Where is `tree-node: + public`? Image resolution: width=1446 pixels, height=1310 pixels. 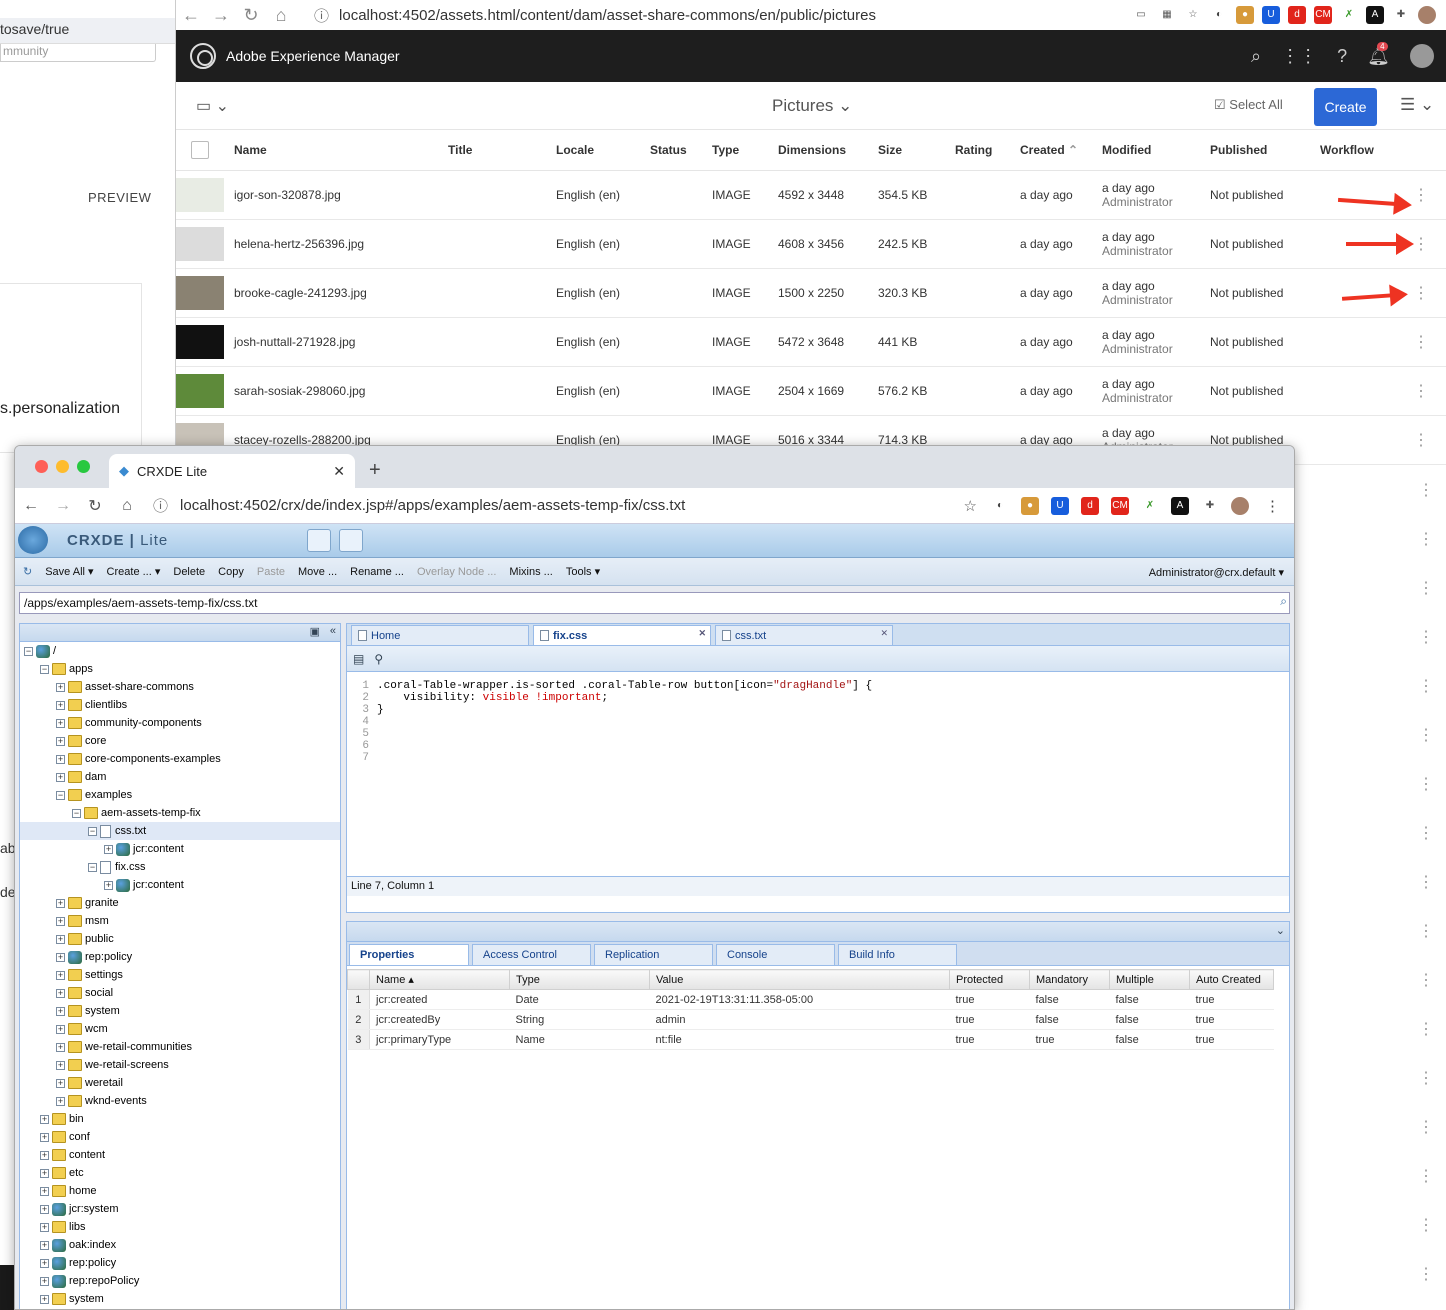 tree-node: + public is located at coordinates (180, 939).